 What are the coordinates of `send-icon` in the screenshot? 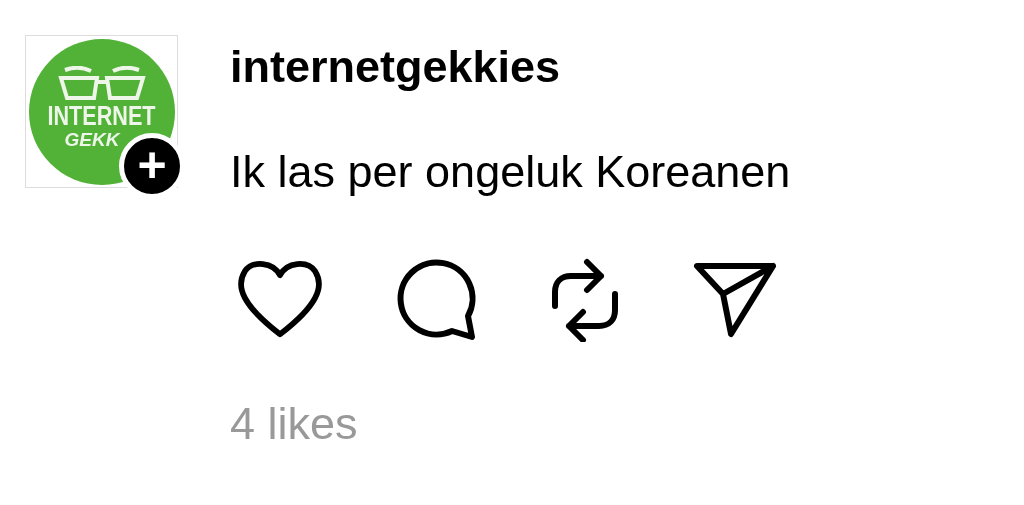 It's located at (735, 300).